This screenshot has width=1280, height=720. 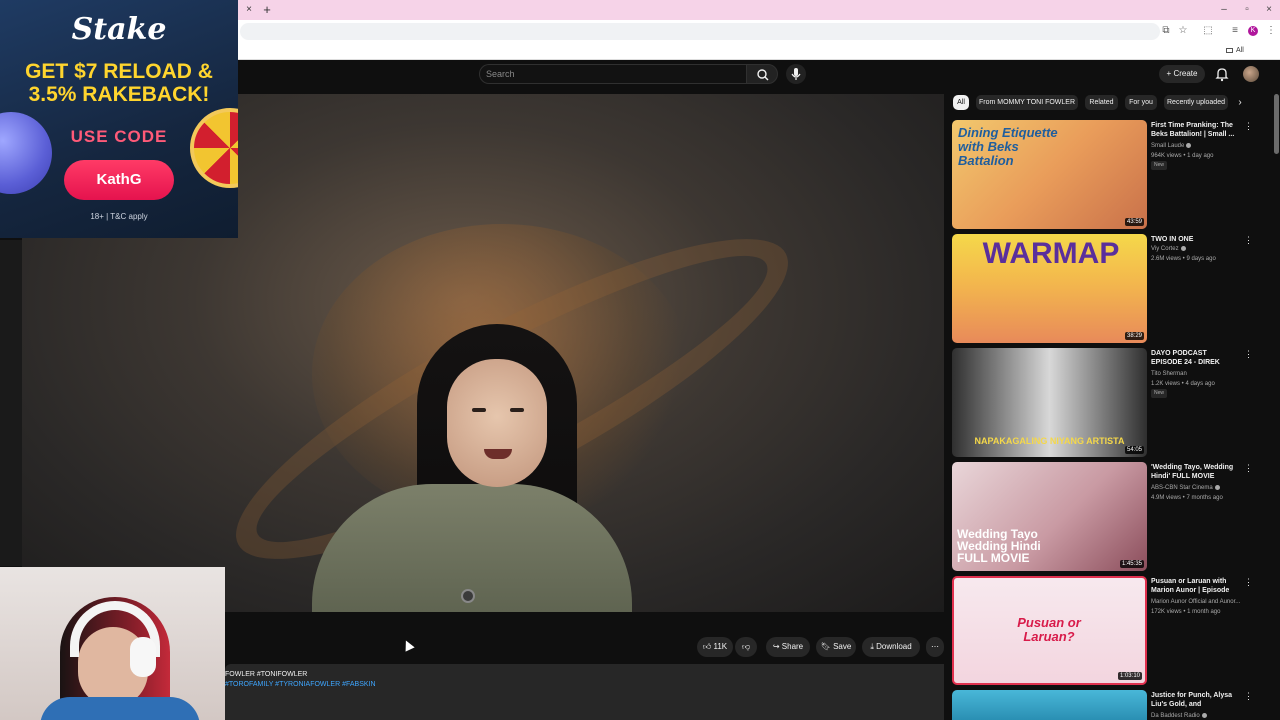 I want to click on tab-search-icon: ≡, so click(x=1235, y=31).